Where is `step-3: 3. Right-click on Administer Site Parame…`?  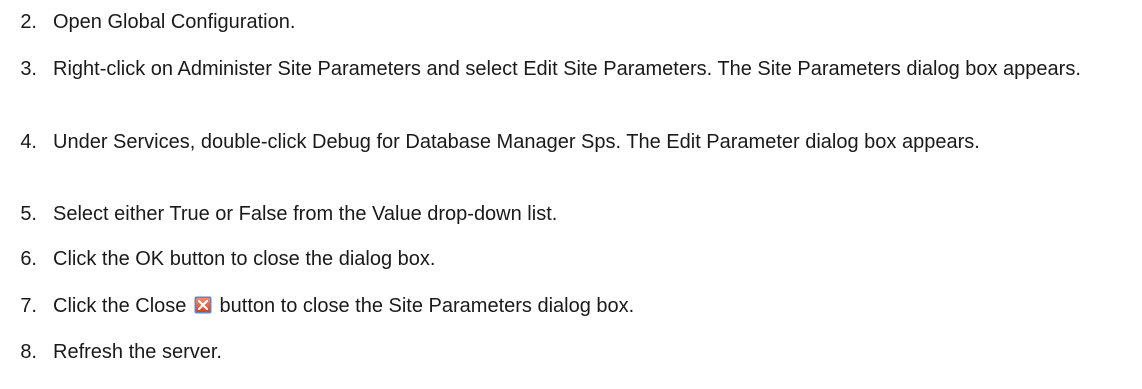 step-3: 3. Right-click on Administer Site Parame… is located at coordinates (565, 69).